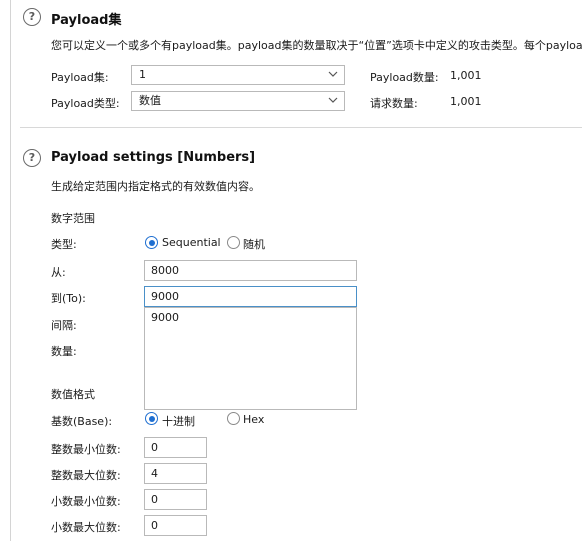 The height and width of the screenshot is (541, 582). Describe the element at coordinates (175, 447) in the screenshot. I see `min-integer-digits-input: 0` at that location.